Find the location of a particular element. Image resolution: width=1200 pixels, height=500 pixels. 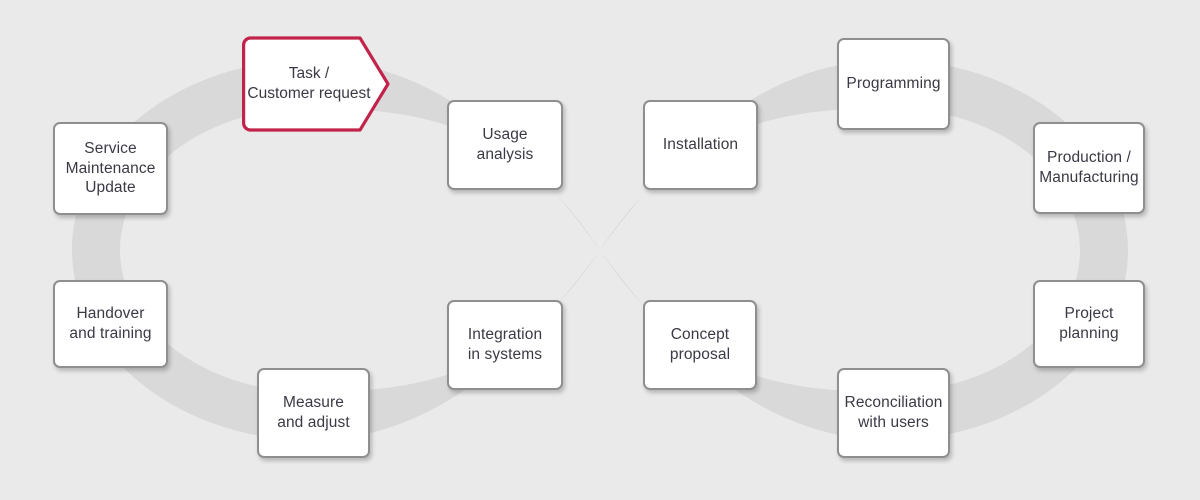

node-label: Handover and training is located at coordinates (110, 323).